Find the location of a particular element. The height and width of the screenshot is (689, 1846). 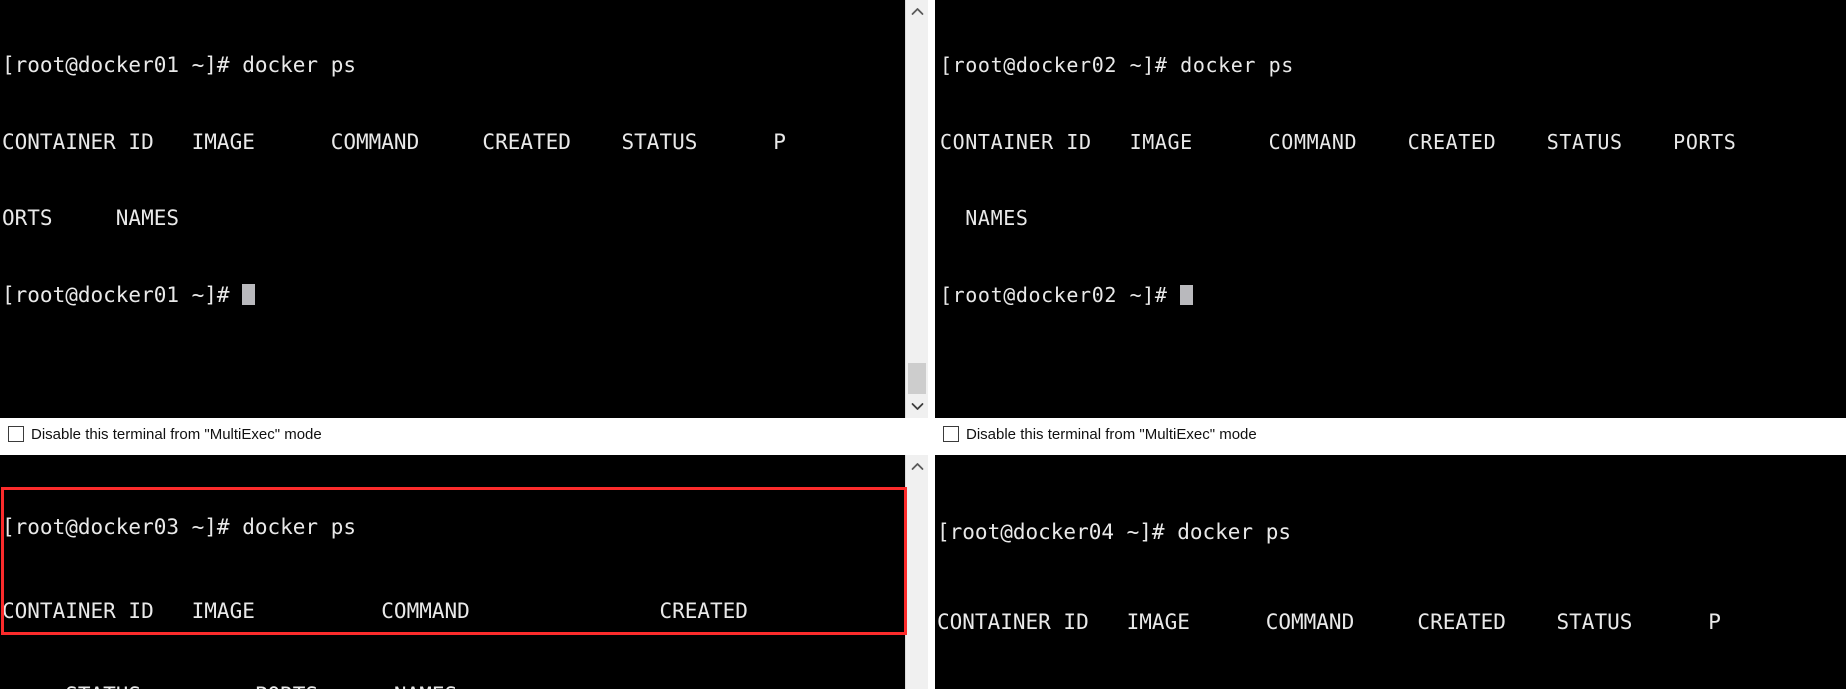

terminal-line-prompt: [root@docker02 ~]# is located at coordinates (1393, 296).